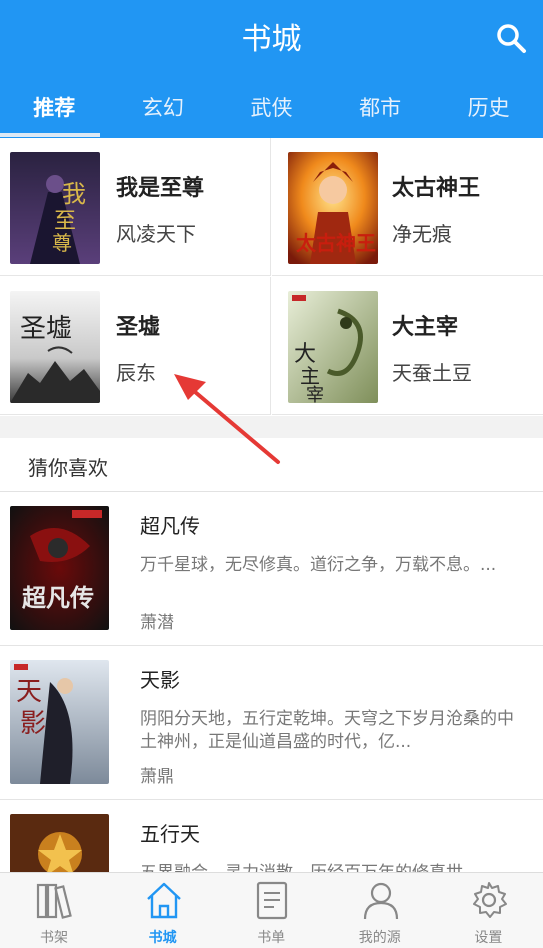 This screenshot has height=948, width=543. What do you see at coordinates (157, 623) in the screenshot?
I see `book-author: 萧潜` at bounding box center [157, 623].